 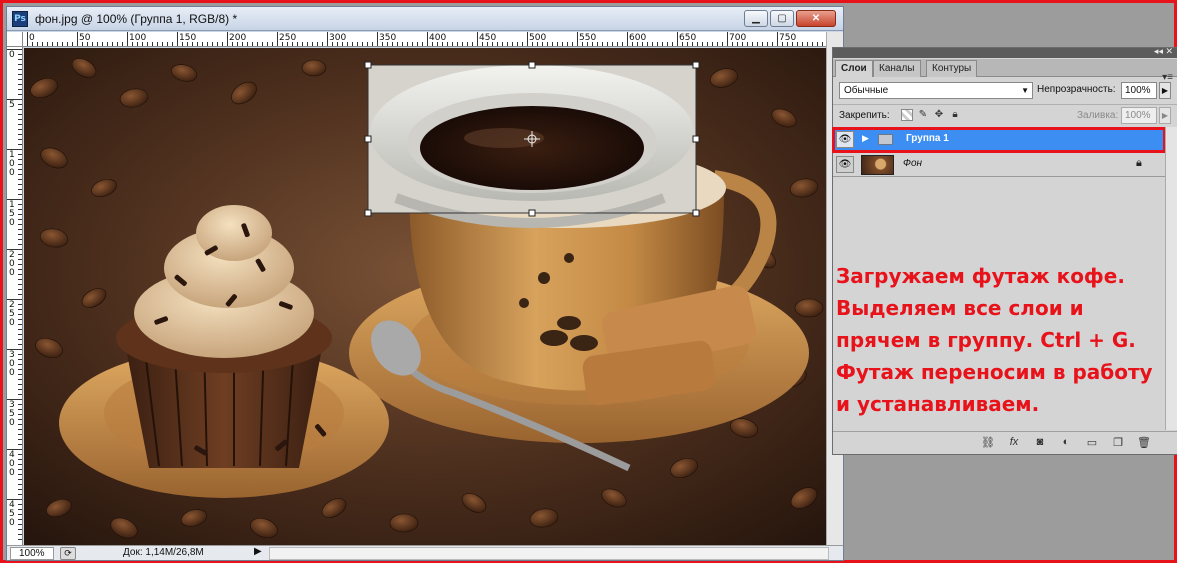 I want to click on layer-style-fx-icon: fx, so click(x=1014, y=442).